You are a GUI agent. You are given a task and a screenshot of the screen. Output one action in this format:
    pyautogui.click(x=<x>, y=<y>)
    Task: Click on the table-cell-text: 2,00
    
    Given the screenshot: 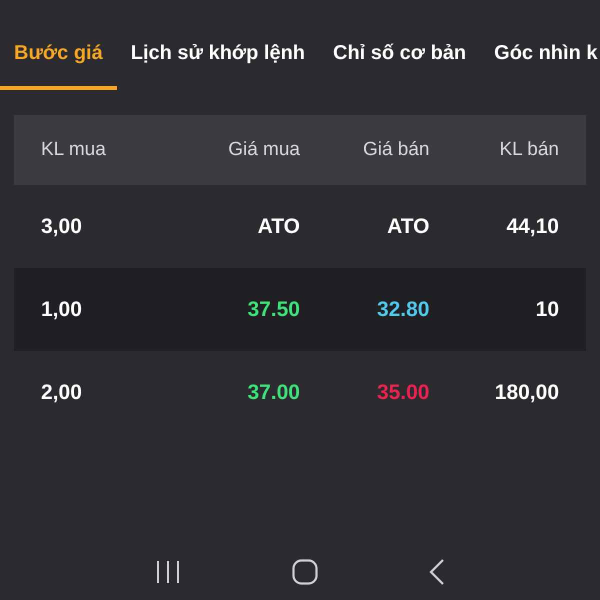 What is the action you would take?
    pyautogui.click(x=62, y=393)
    